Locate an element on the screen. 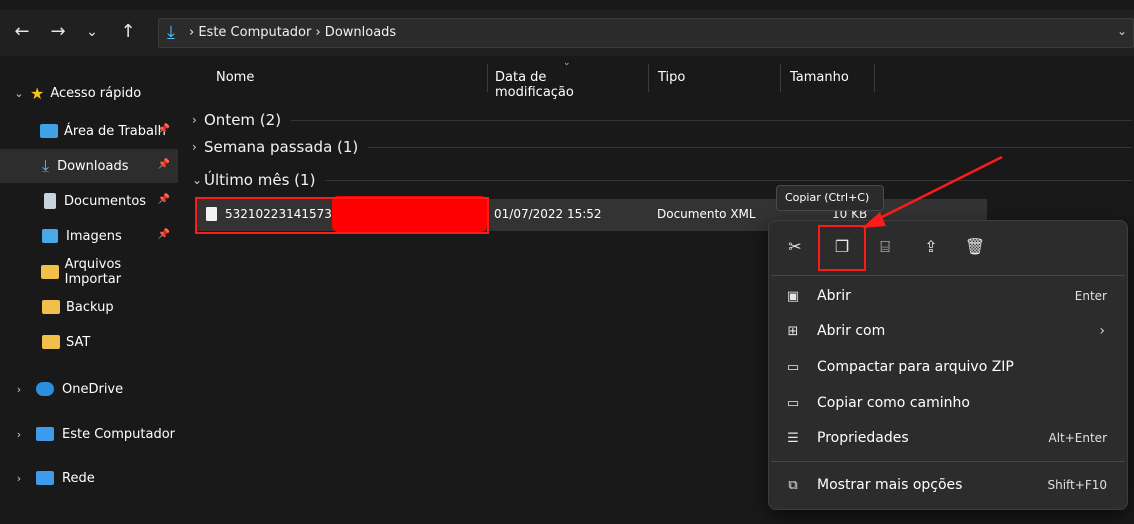  menu-item-open-with: ⊞ Abrir com › is located at coordinates (948, 331).